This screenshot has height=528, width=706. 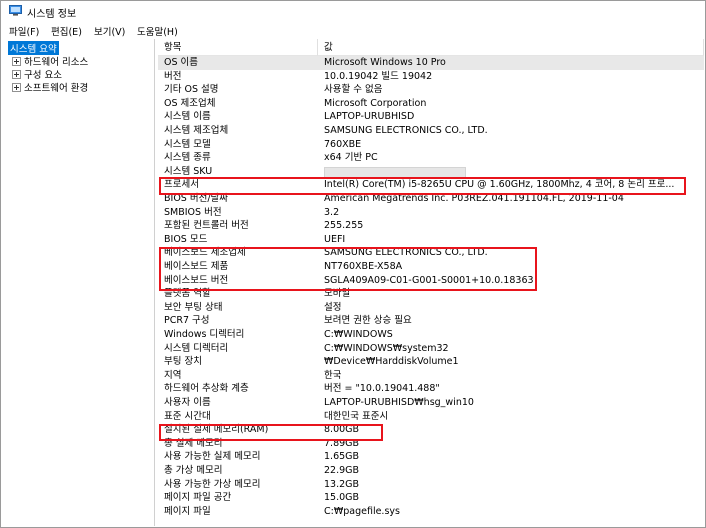 I want to click on row-item-label: 기타 OS 설명, so click(x=191, y=90).